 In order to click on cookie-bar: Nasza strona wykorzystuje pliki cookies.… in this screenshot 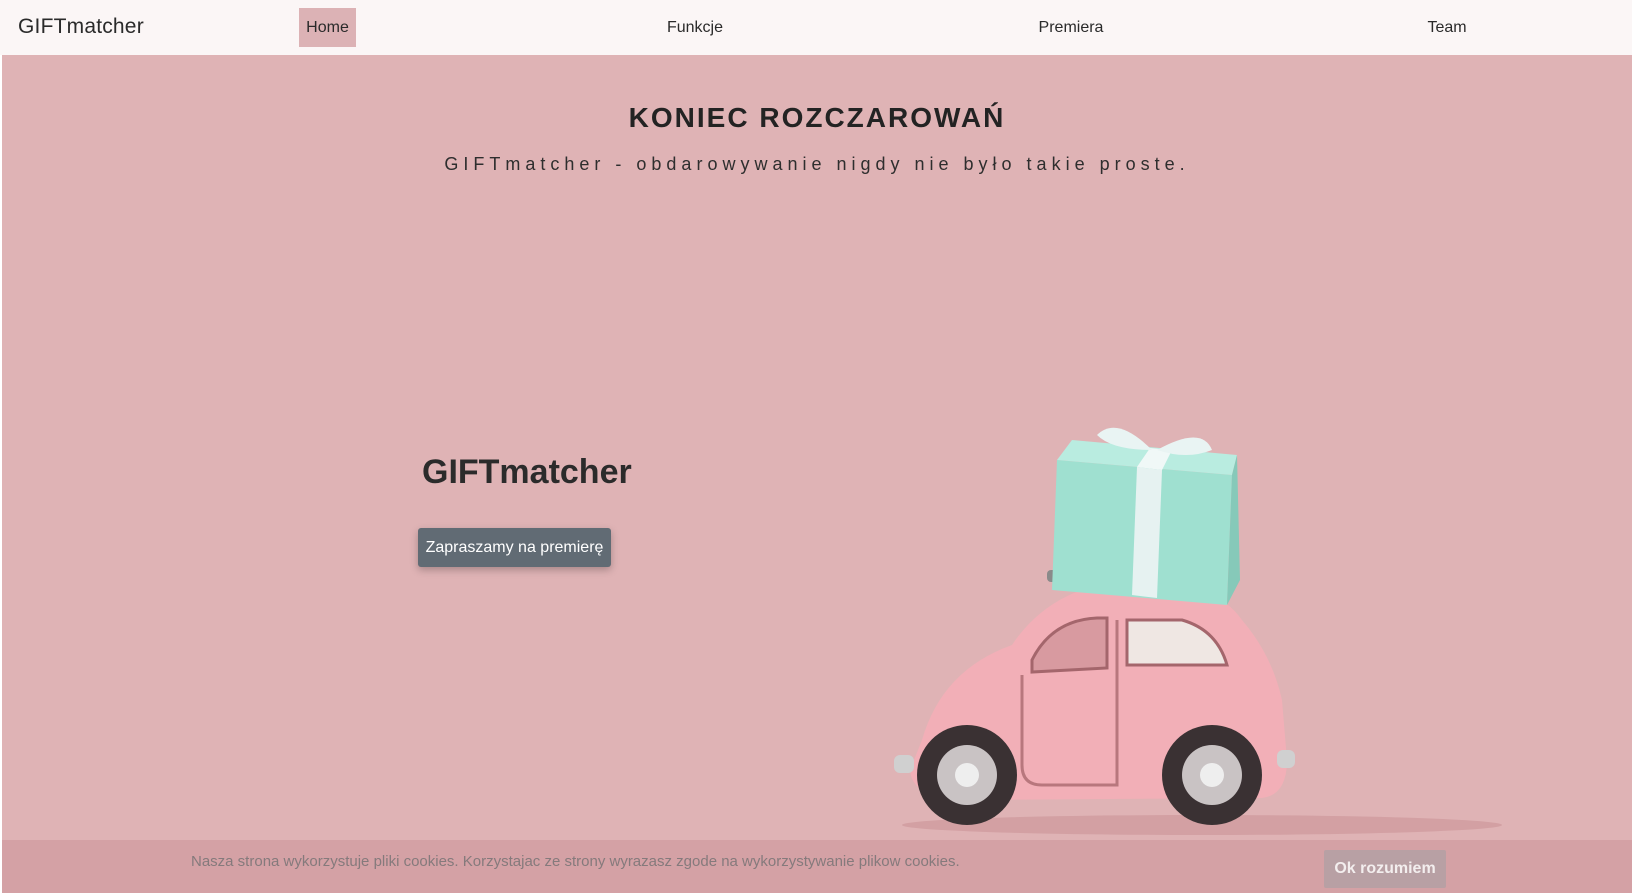, I will do `click(817, 866)`.